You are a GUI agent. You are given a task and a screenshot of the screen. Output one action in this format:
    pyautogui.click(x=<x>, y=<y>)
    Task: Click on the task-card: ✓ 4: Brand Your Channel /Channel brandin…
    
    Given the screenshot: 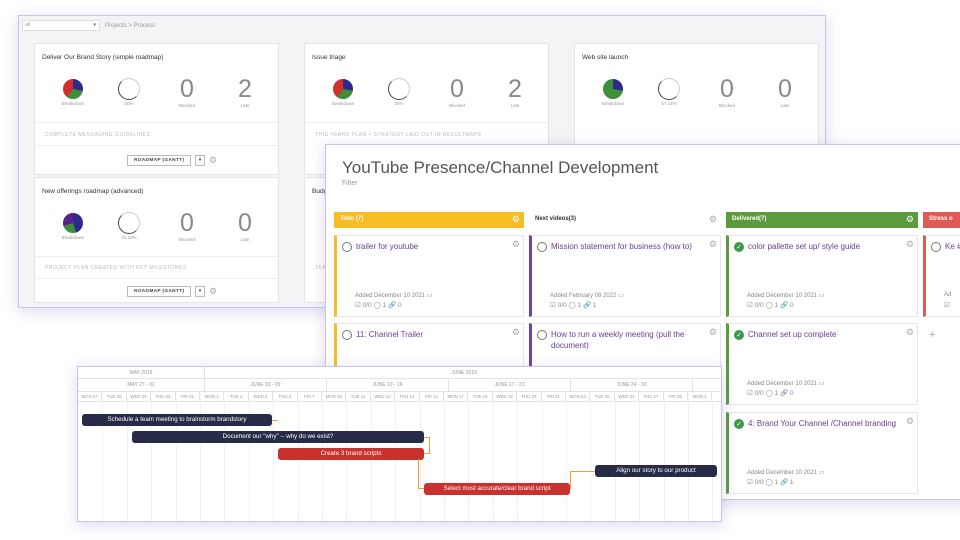 What is the action you would take?
    pyautogui.click(x=822, y=453)
    